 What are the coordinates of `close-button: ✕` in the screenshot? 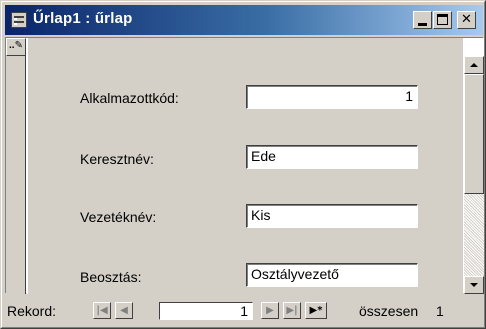 It's located at (466, 20).